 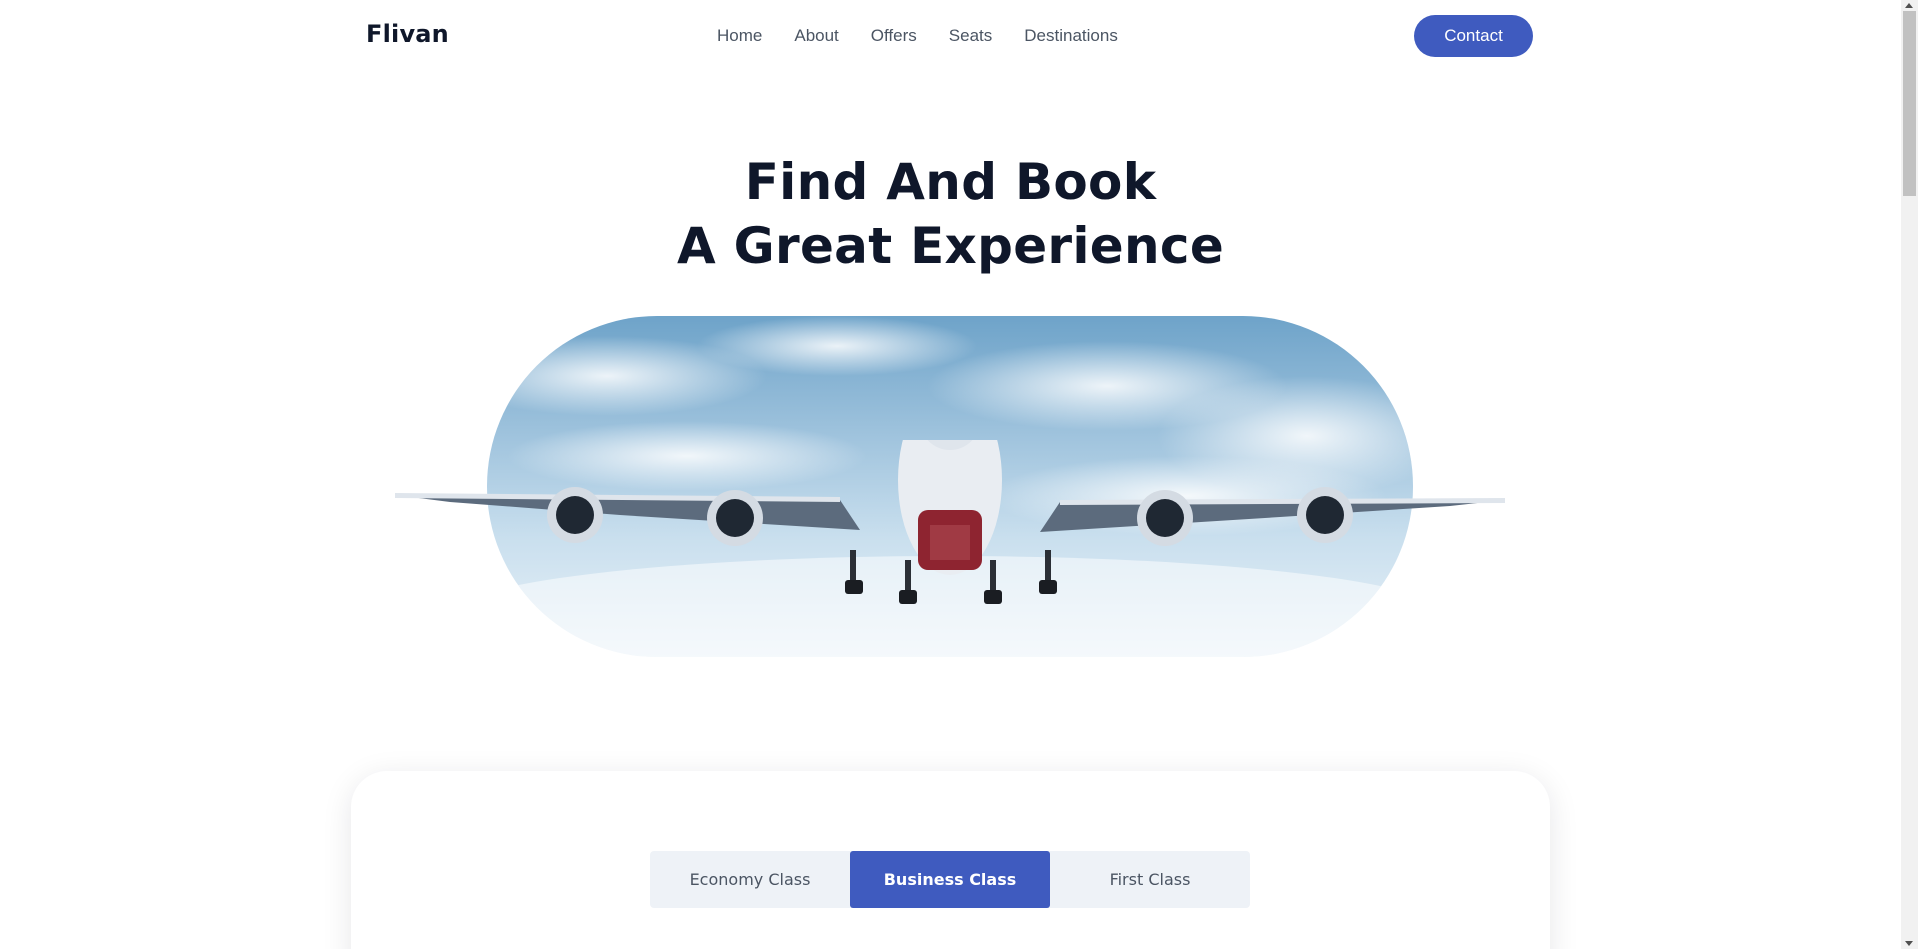 I want to click on scroll-up-arrow-icon, so click(x=1909, y=5).